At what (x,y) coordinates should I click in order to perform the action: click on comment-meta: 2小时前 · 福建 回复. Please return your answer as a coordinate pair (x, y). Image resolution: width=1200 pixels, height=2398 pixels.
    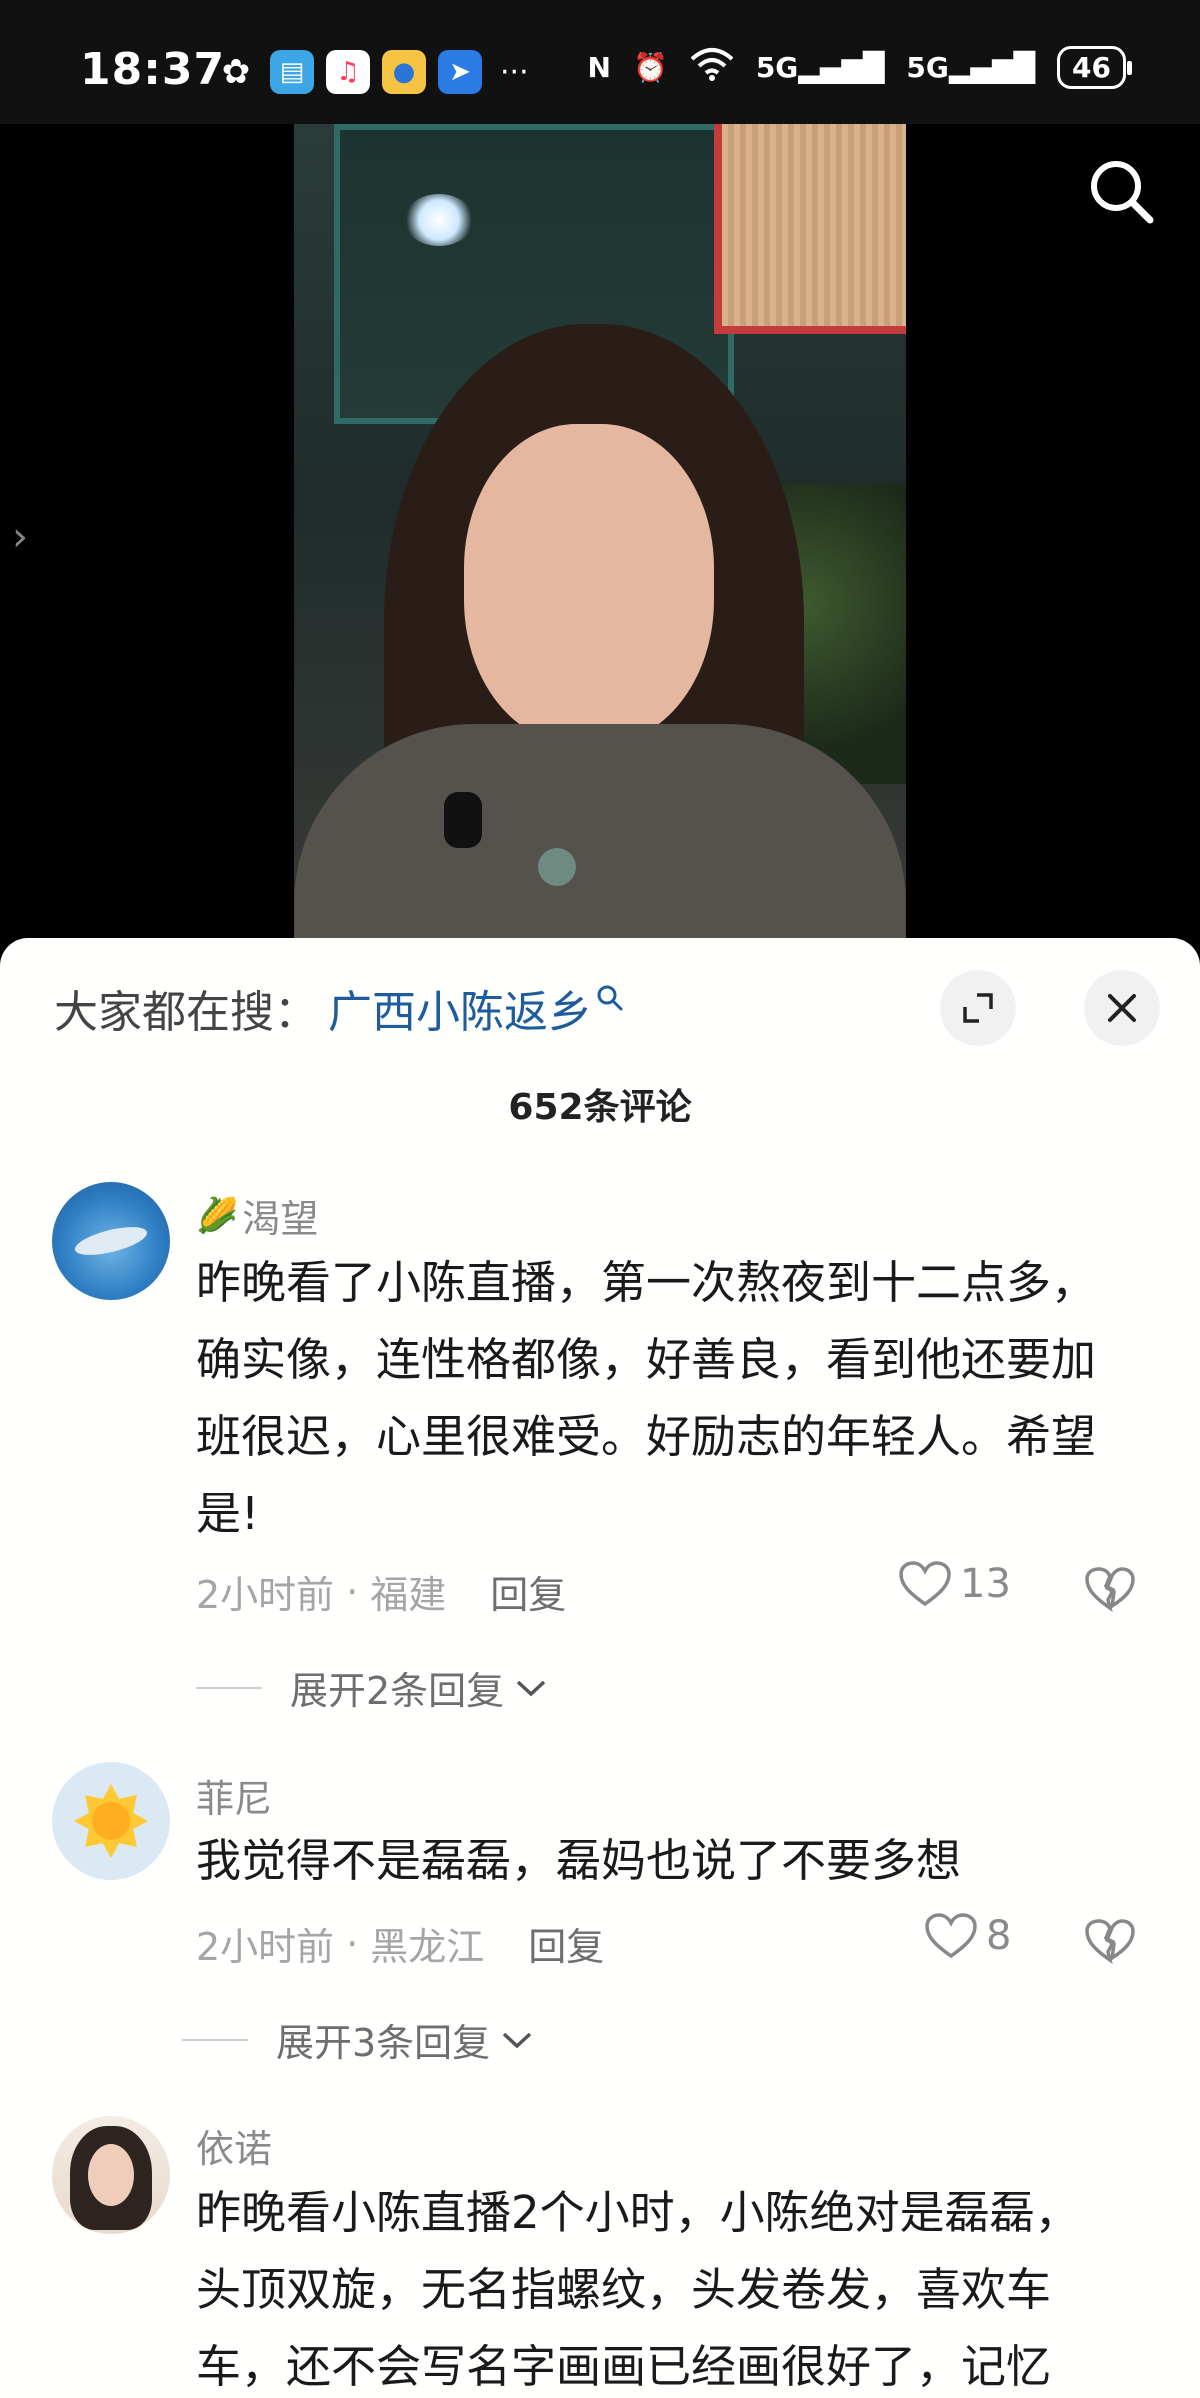
    Looking at the image, I should click on (381, 1591).